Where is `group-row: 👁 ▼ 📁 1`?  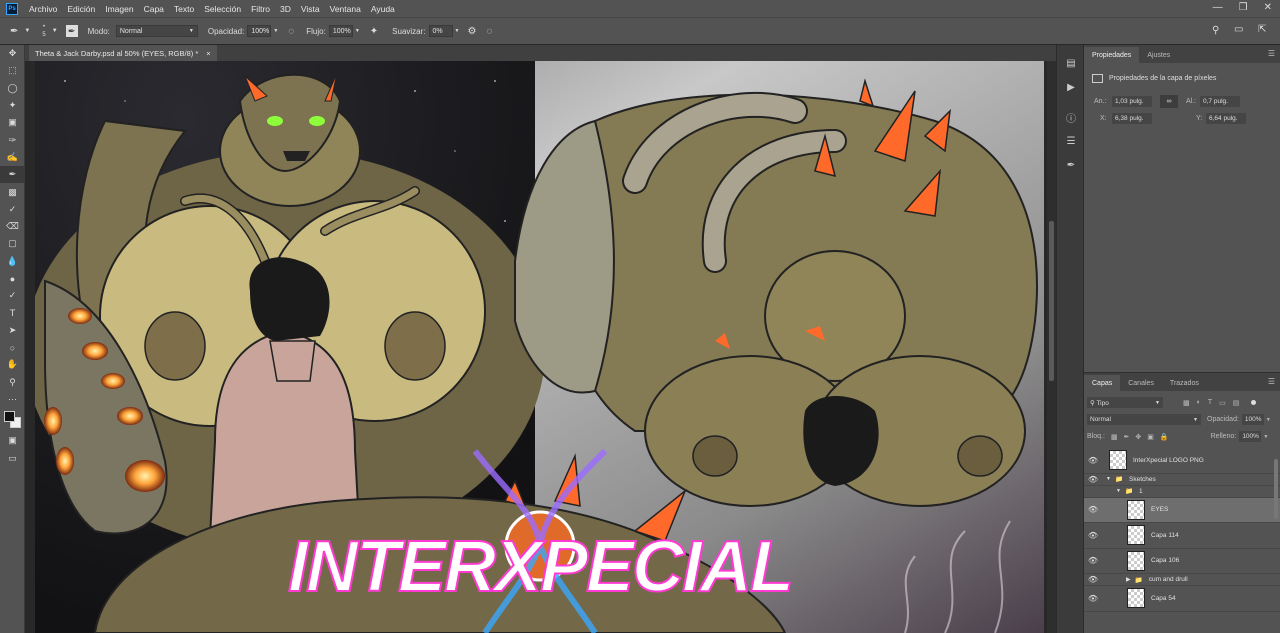
group-row: 👁 ▼ 📁 1 is located at coordinates (1182, 492).